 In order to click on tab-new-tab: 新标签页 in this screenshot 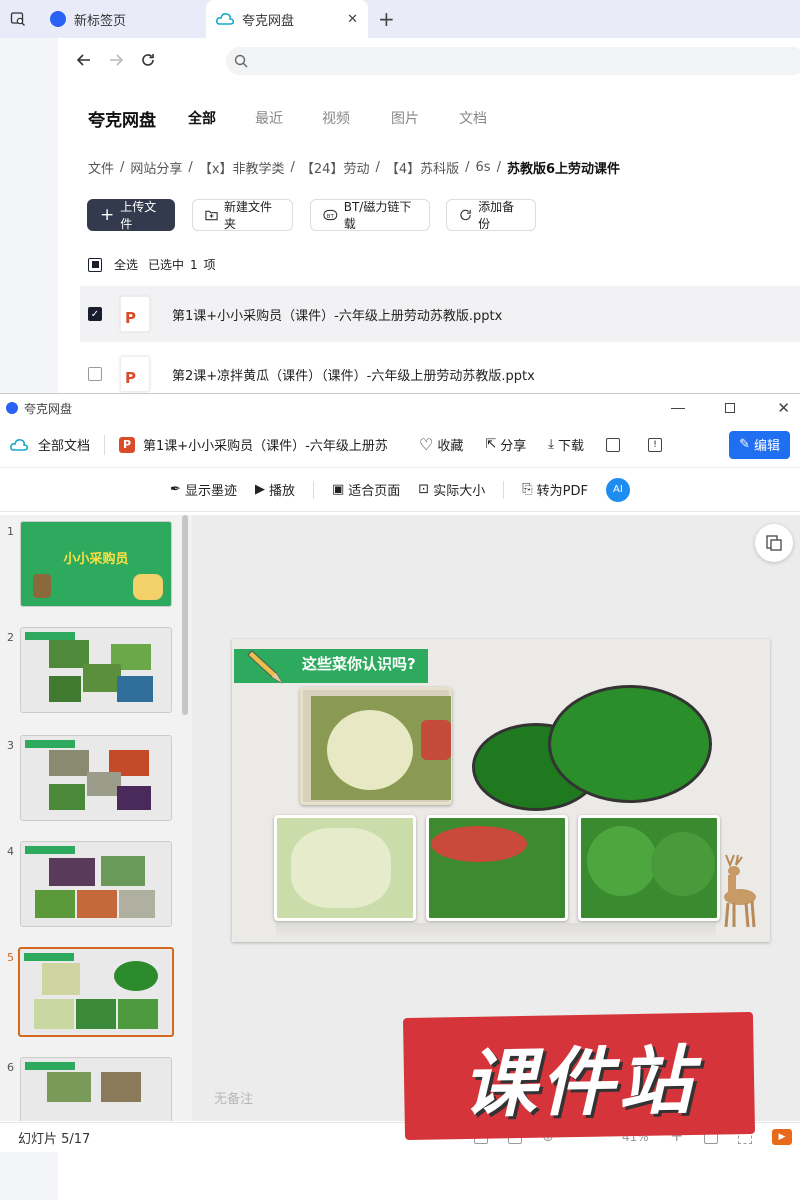, I will do `click(122, 19)`.